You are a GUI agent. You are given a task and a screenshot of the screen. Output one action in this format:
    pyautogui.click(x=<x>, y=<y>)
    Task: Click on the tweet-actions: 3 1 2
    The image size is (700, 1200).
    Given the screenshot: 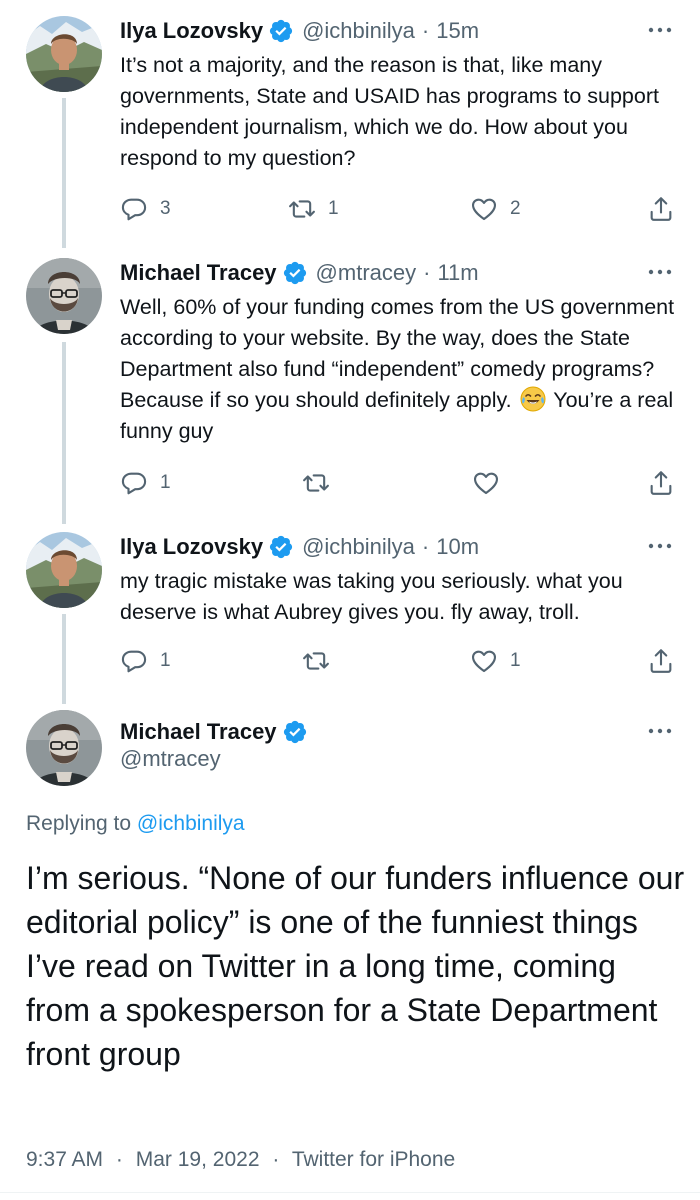 What is the action you would take?
    pyautogui.click(x=397, y=209)
    